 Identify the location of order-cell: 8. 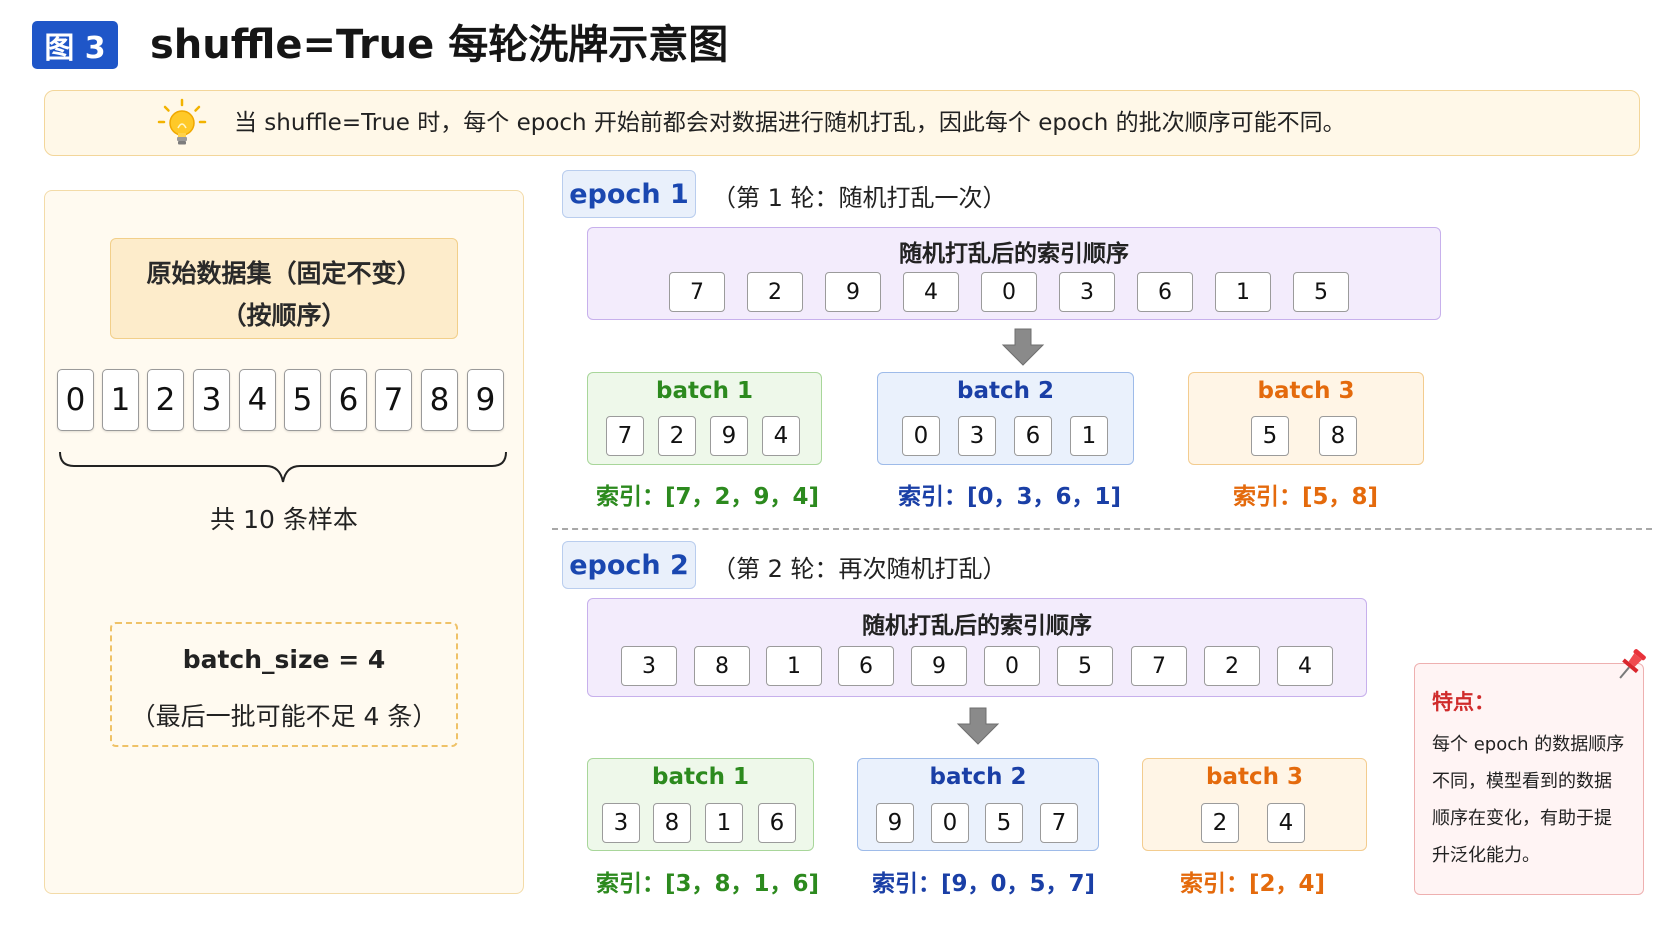
(722, 666).